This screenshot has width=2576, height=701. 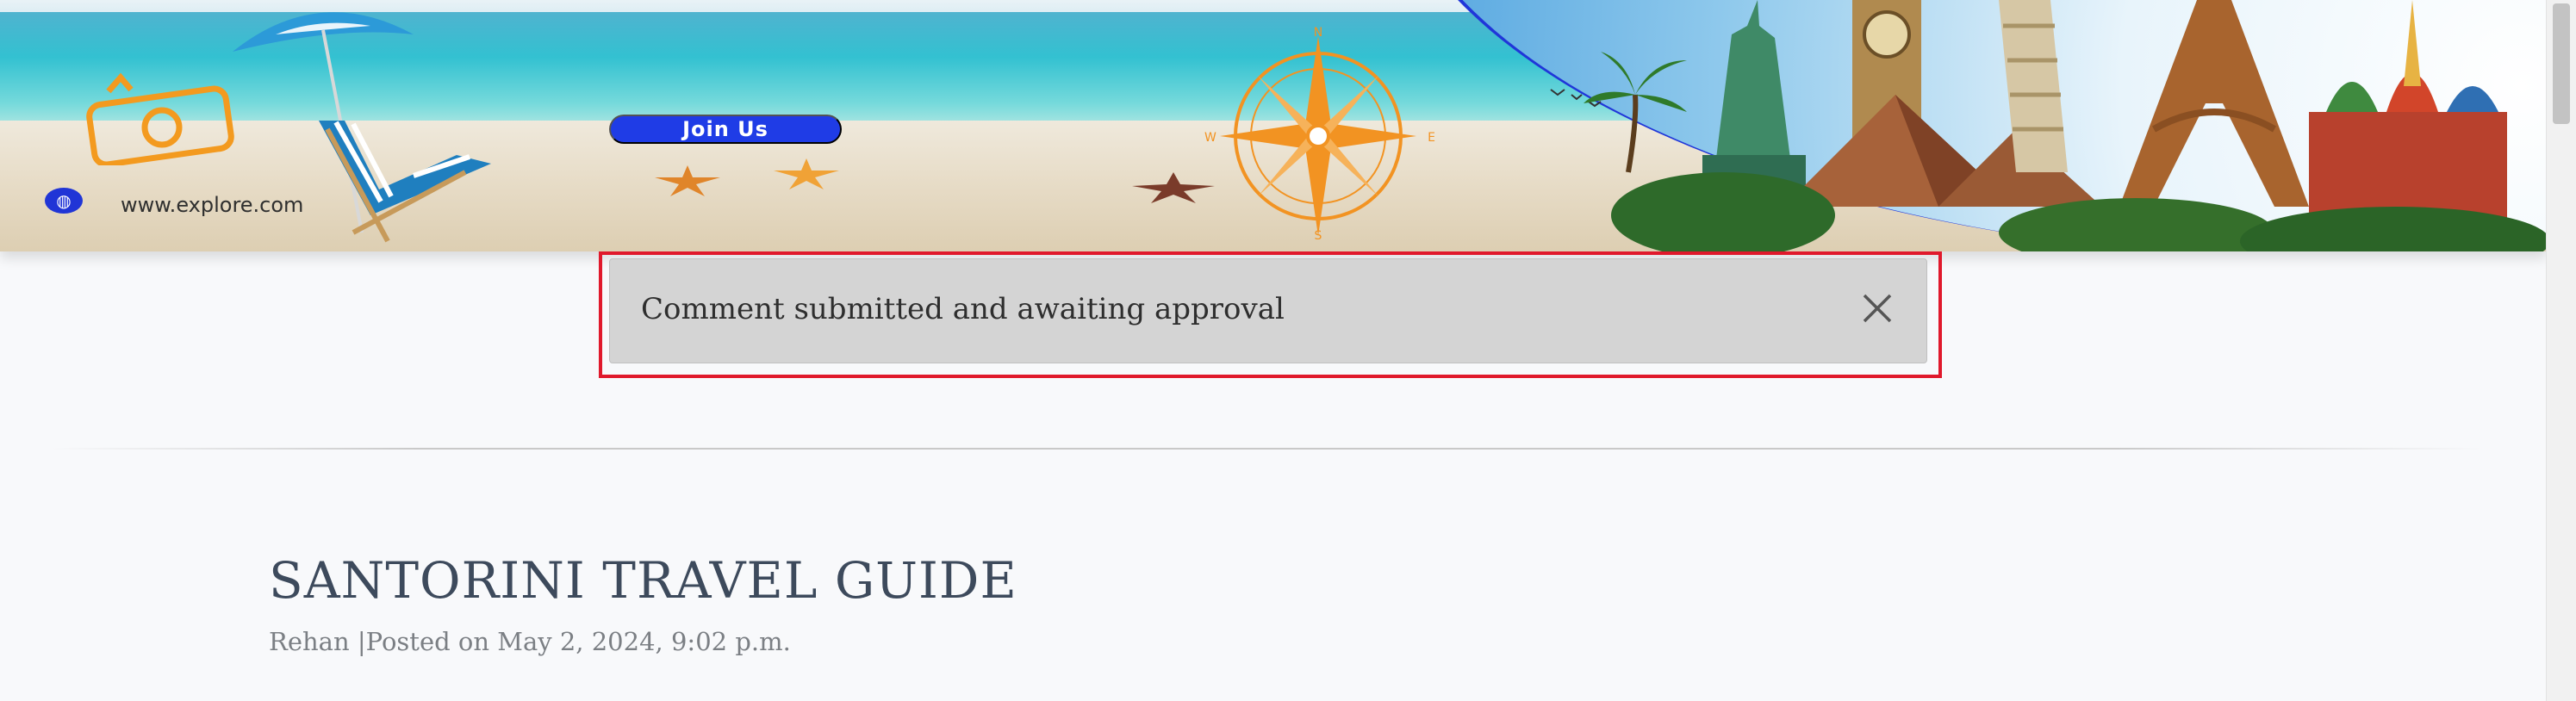 I want to click on notification-alert: Comment submitted and awaiting approval, so click(x=1268, y=311).